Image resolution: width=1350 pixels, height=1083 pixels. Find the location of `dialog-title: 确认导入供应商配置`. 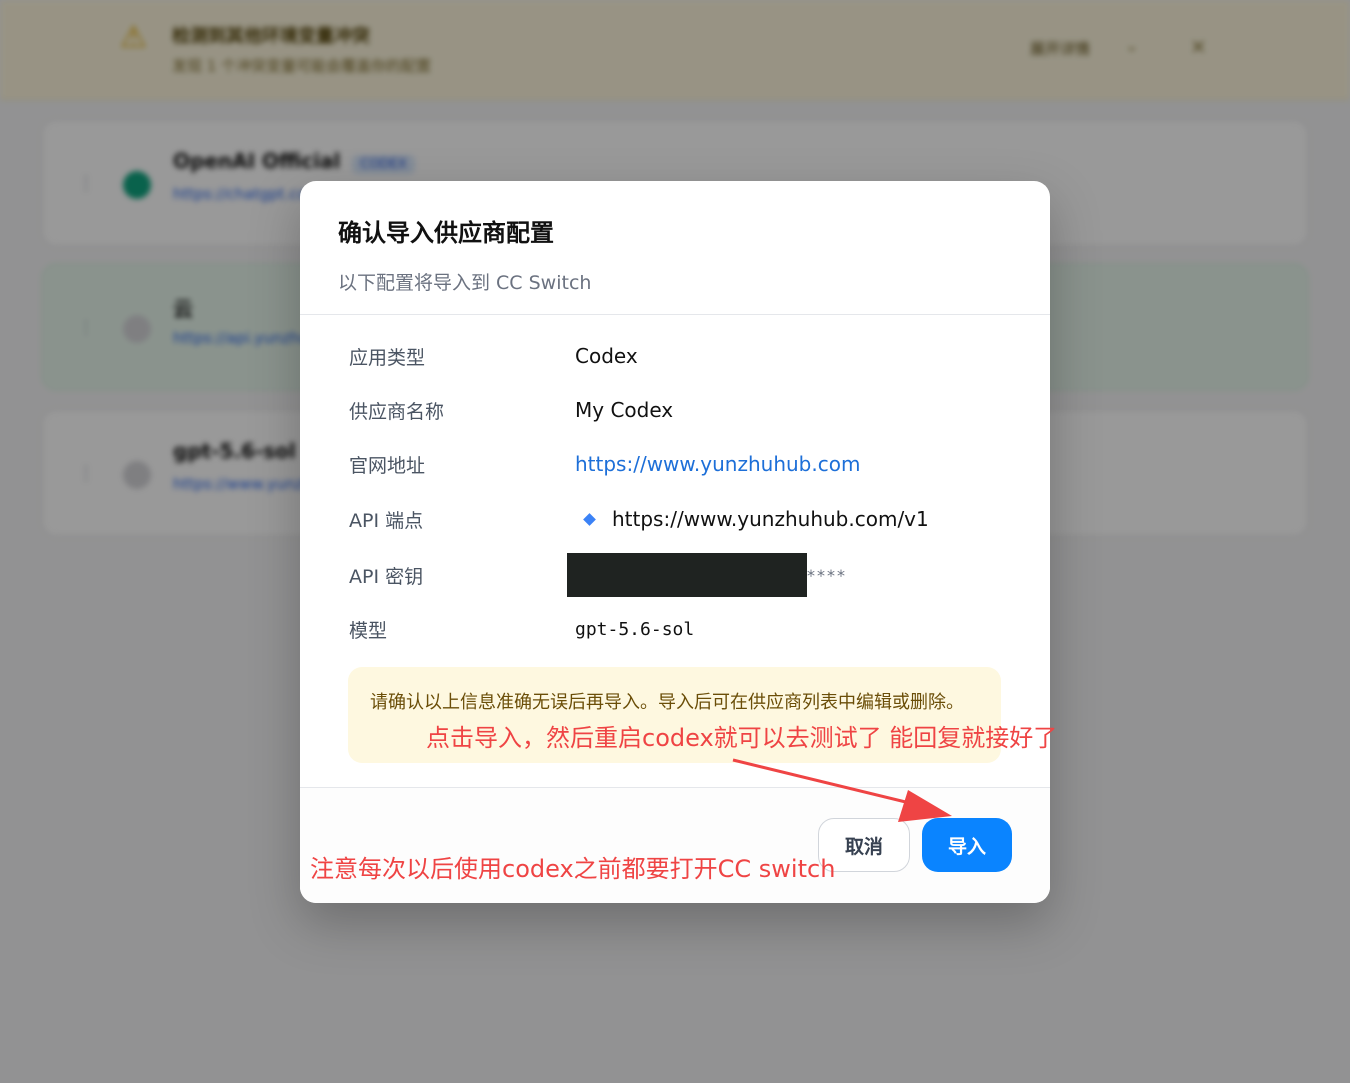

dialog-title: 确认导入供应商配置 is located at coordinates (446, 233).